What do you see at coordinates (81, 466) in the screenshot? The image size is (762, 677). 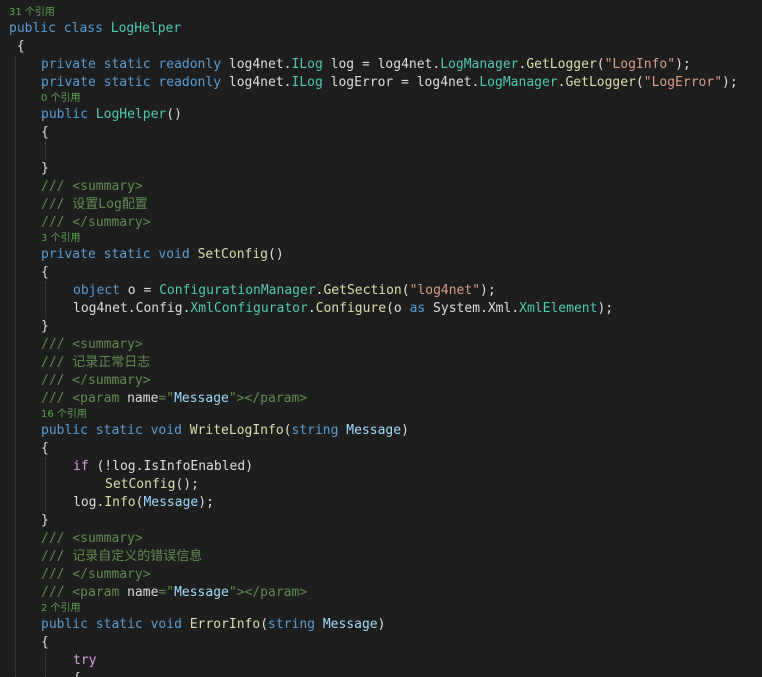 I see `control-keyword: if` at bounding box center [81, 466].